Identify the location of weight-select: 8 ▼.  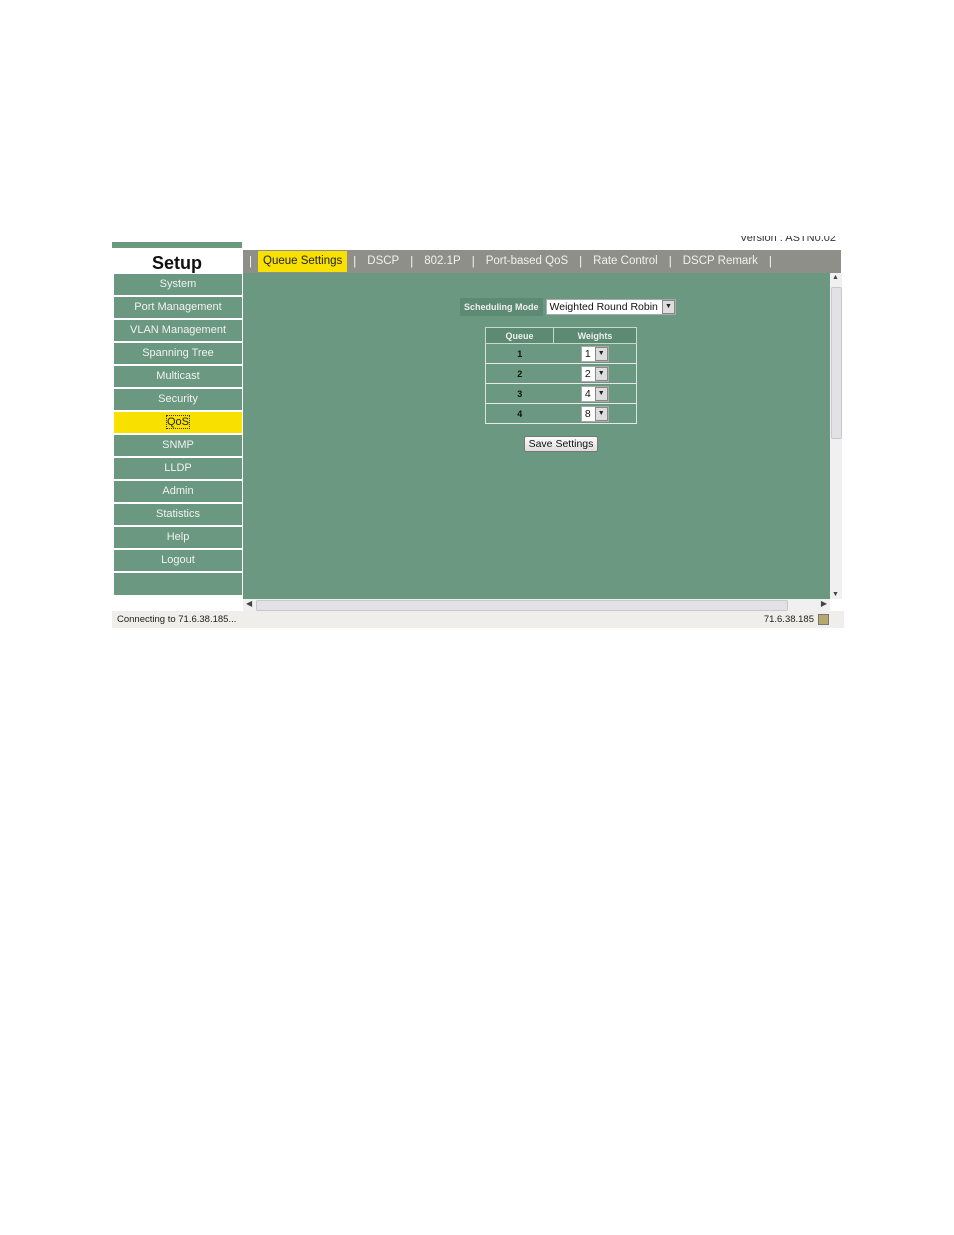
(594, 413).